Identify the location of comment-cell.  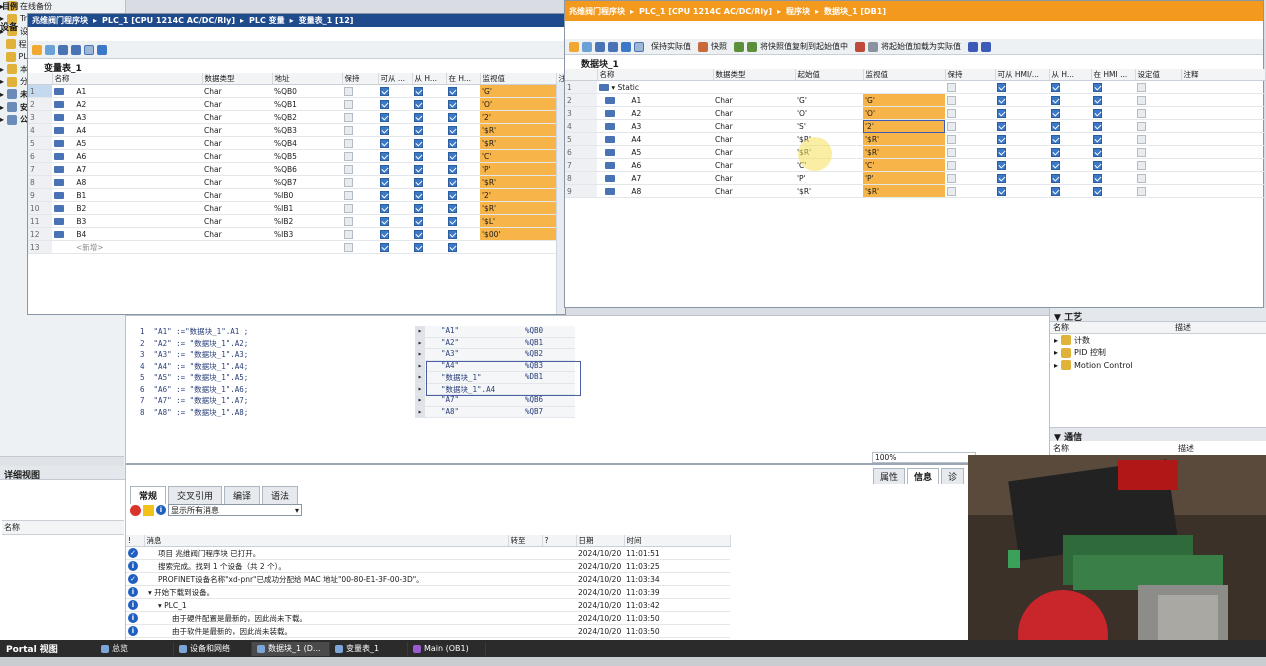
(1223, 113).